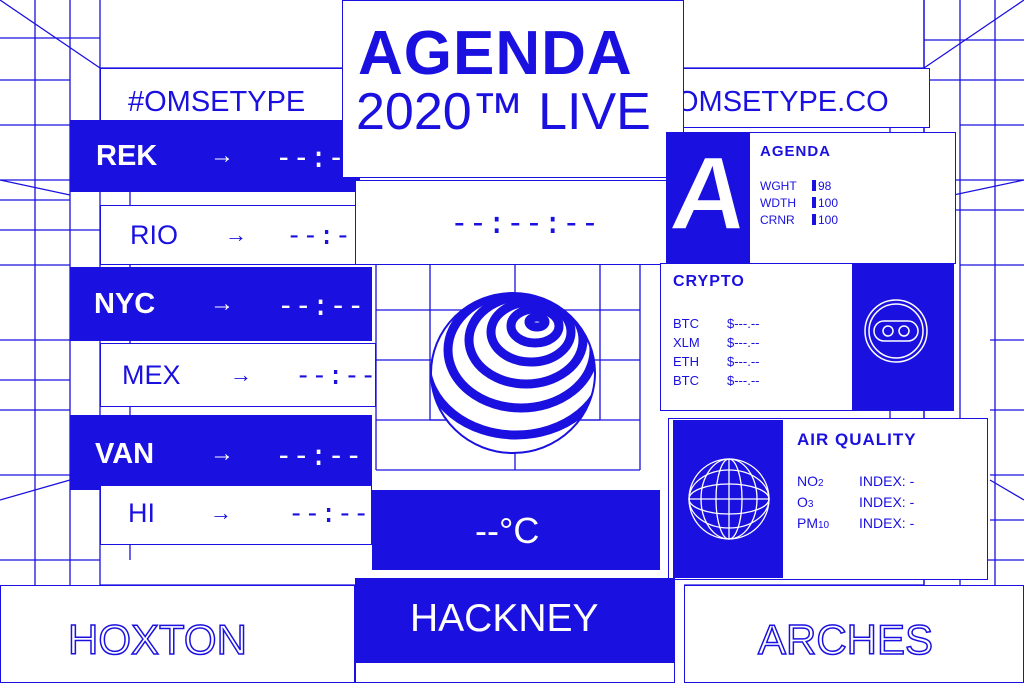  Describe the element at coordinates (729, 499) in the screenshot. I see `globe-icon` at that location.